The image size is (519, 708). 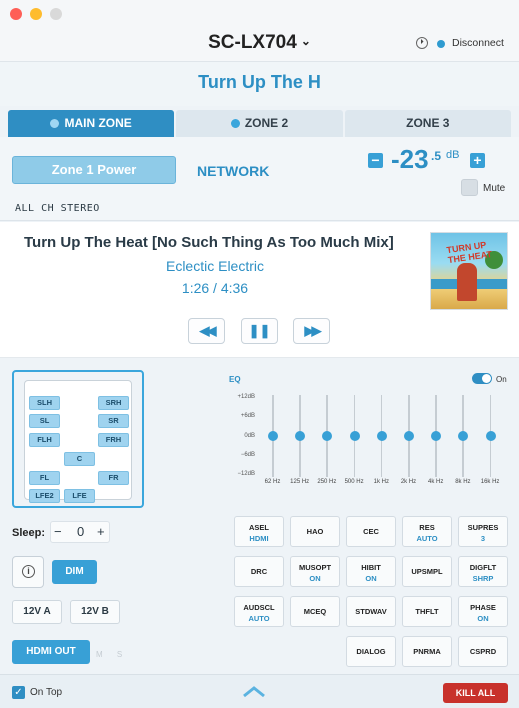 I want to click on command-label: CEC, so click(x=371, y=531).